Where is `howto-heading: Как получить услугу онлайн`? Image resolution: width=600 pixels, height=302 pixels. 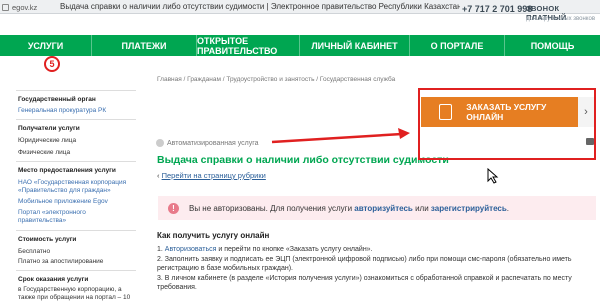 howto-heading: Как получить услугу онлайн is located at coordinates (213, 235).